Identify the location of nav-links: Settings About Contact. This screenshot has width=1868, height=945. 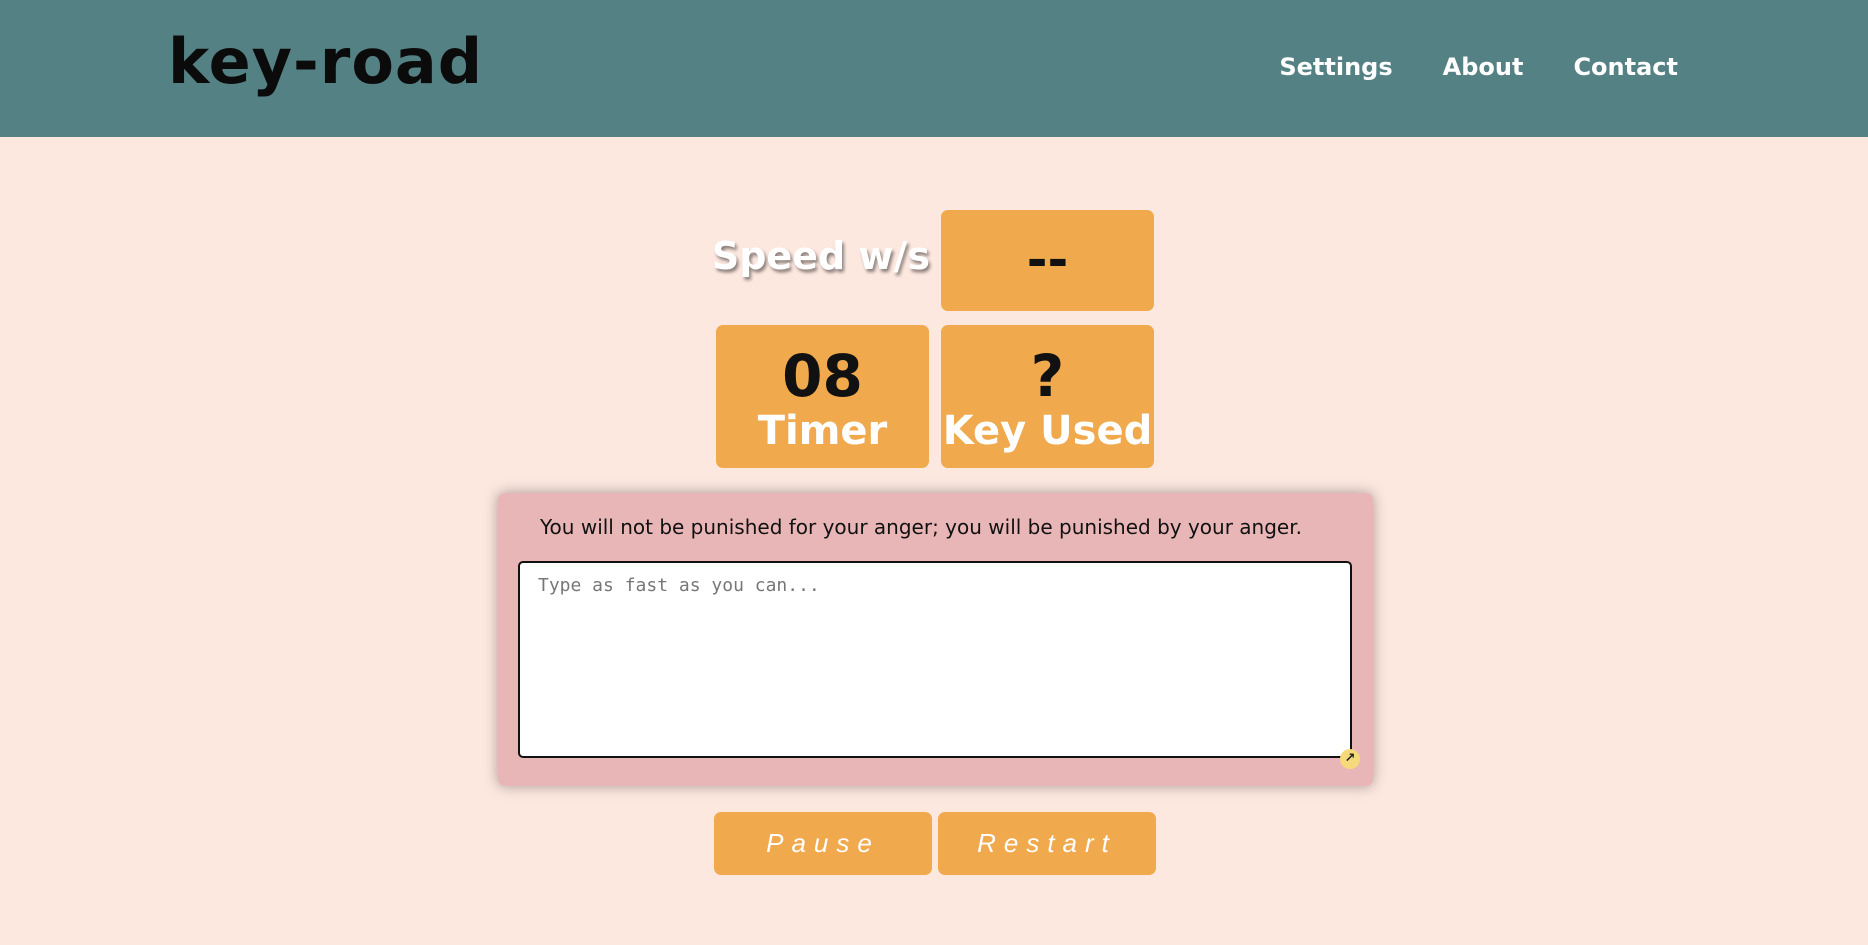
(1478, 67).